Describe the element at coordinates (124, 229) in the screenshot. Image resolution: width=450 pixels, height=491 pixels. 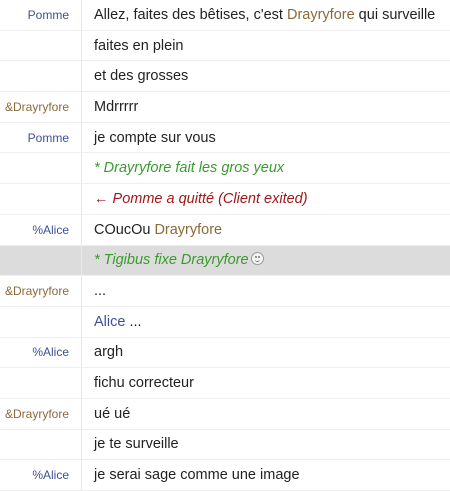
I see `message-part: COucOu` at that location.